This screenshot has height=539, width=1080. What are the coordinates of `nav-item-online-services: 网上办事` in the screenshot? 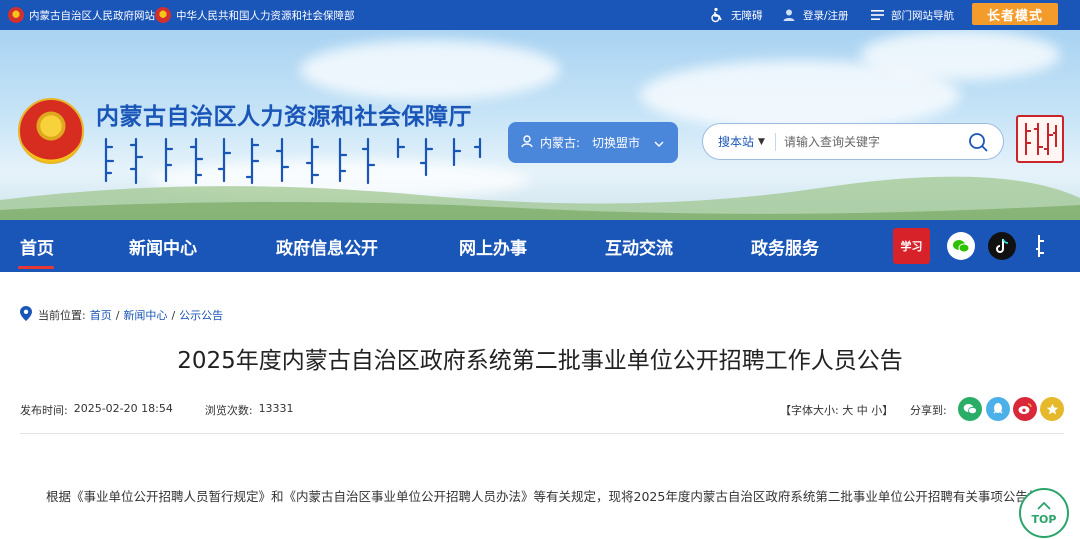 It's located at (493, 246).